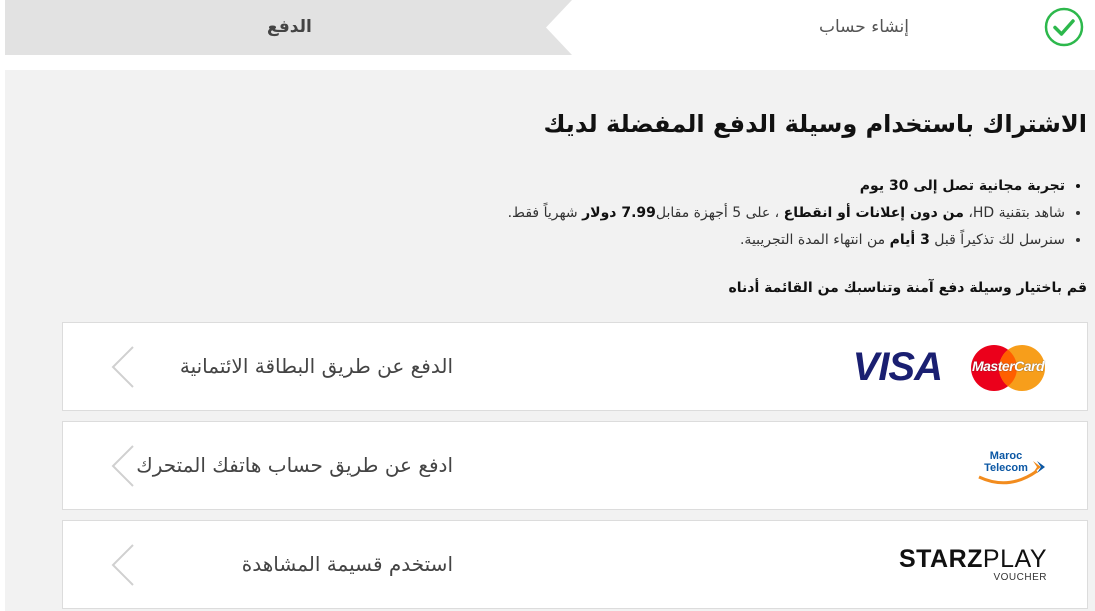 The height and width of the screenshot is (611, 1095). Describe the element at coordinates (575, 564) in the screenshot. I see `payment-option-voucher: STARZPLAY VOUCHER استخدم قسيمة المشاهدة` at that location.